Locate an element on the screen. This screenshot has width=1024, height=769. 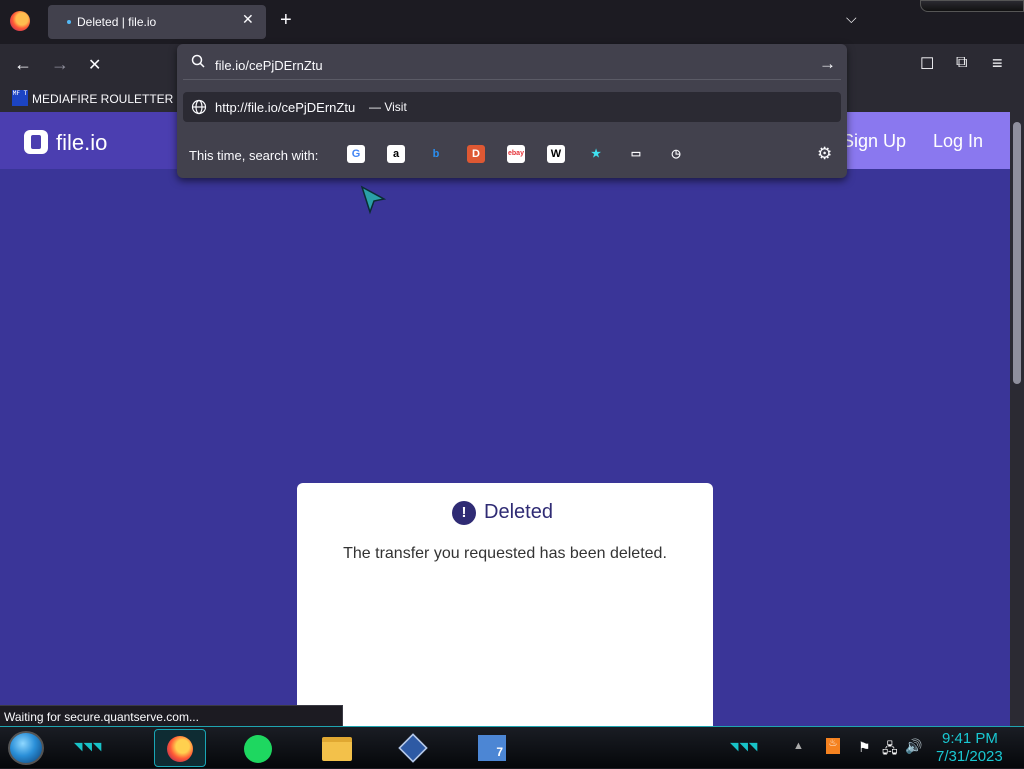
java-tray-icon: ♨ is located at coordinates (833, 746).